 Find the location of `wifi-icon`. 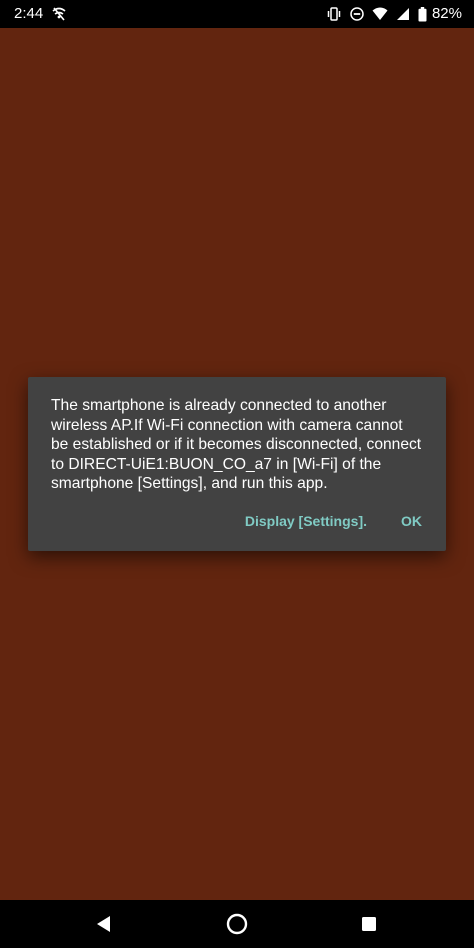

wifi-icon is located at coordinates (380, 14).